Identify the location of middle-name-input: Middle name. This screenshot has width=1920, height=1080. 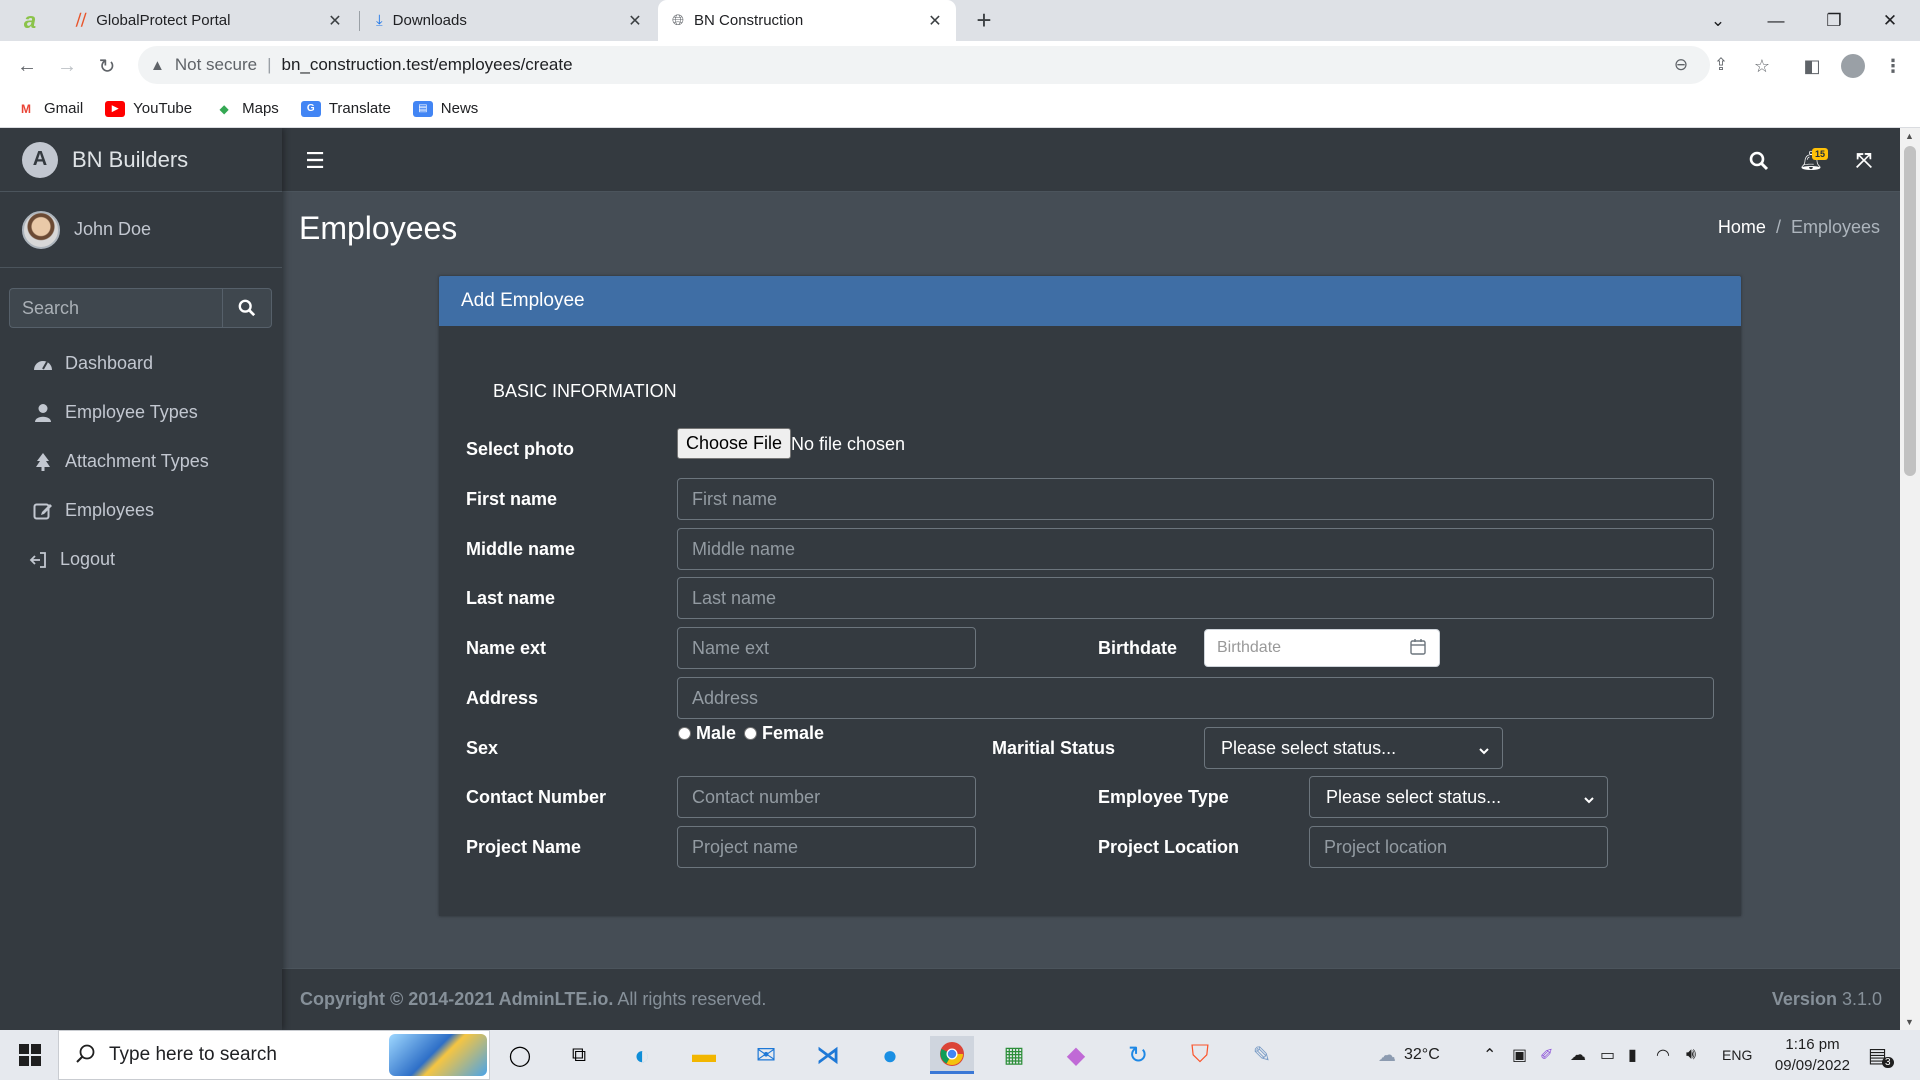
(1195, 549).